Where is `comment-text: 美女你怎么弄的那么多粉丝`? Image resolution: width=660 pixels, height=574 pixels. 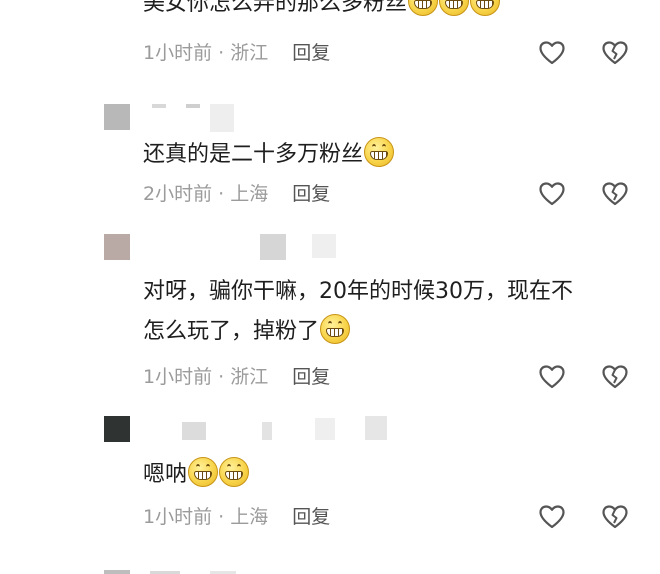 comment-text: 美女你怎么弄的那么多粉丝 is located at coordinates (381, 12).